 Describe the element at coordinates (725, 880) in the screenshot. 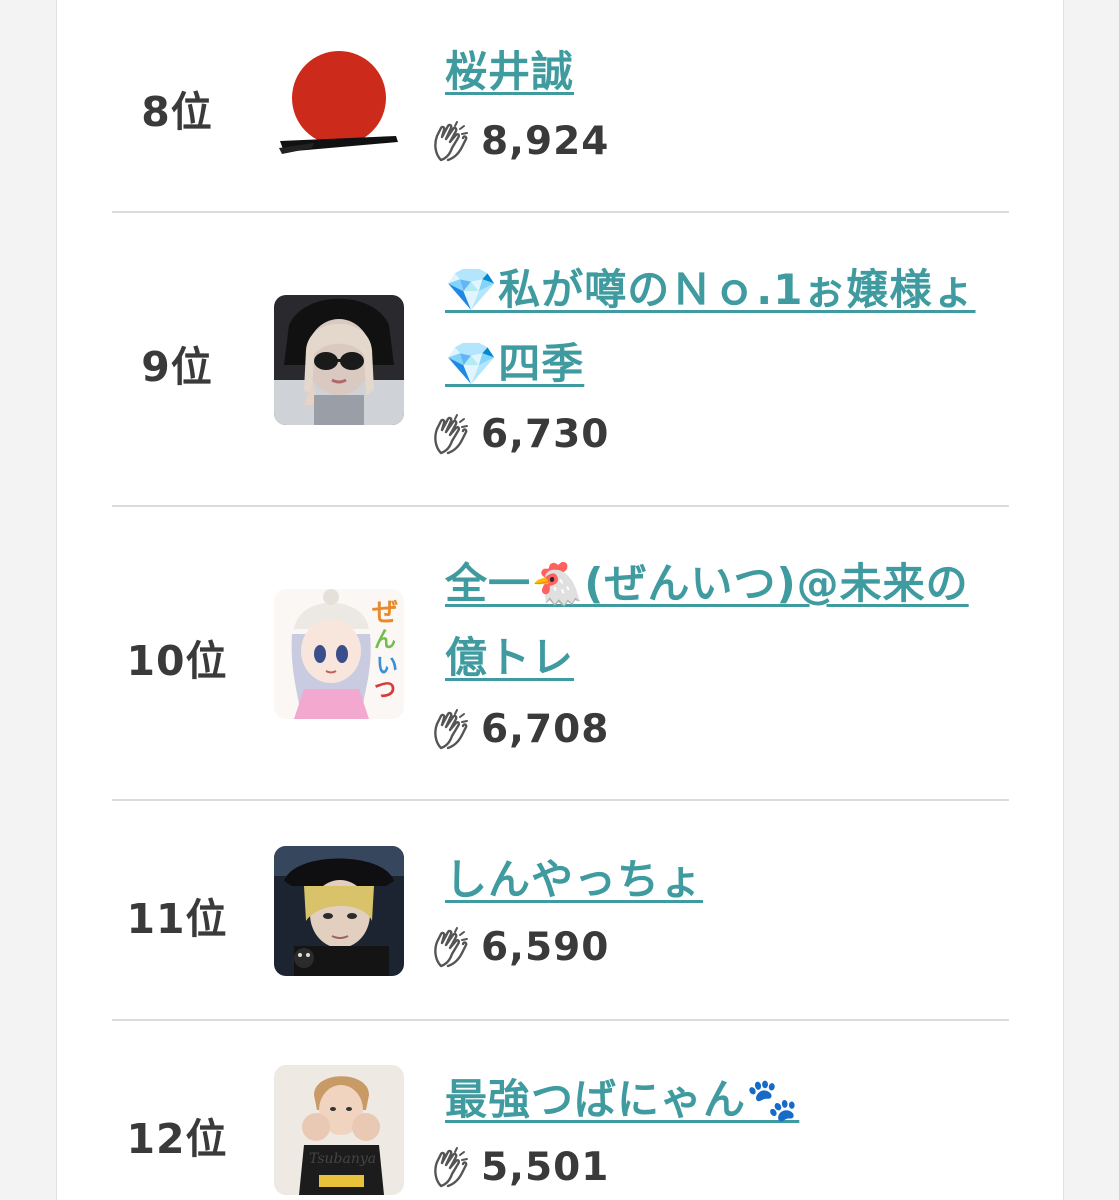

I see `user-name-link: しんやっちょ` at that location.